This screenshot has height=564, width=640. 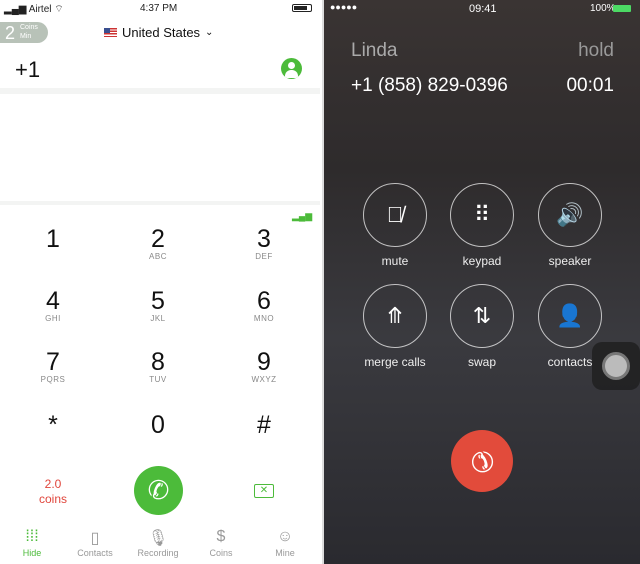 I want to click on merge-calls-button: ⤊, so click(x=395, y=316).